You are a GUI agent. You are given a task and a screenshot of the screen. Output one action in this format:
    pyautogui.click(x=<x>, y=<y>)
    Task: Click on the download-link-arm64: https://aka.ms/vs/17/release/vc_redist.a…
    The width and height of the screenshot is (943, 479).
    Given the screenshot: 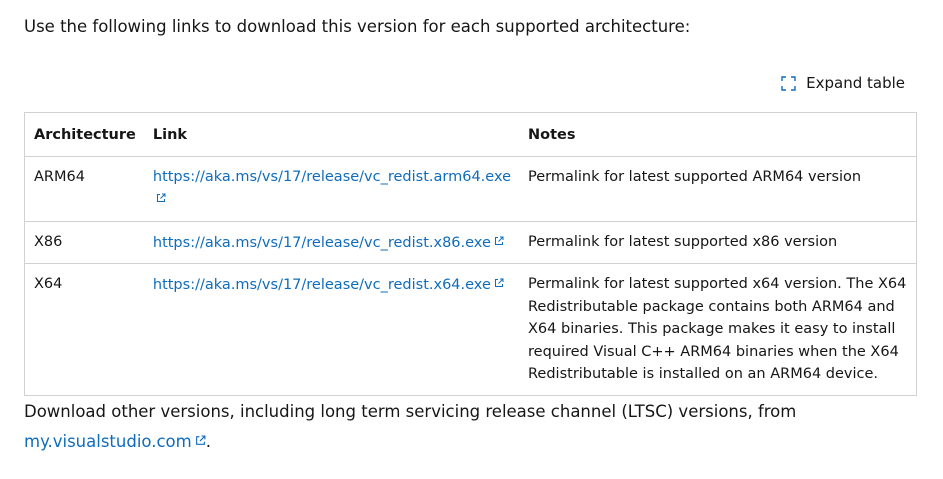 What is the action you would take?
    pyautogui.click(x=332, y=189)
    